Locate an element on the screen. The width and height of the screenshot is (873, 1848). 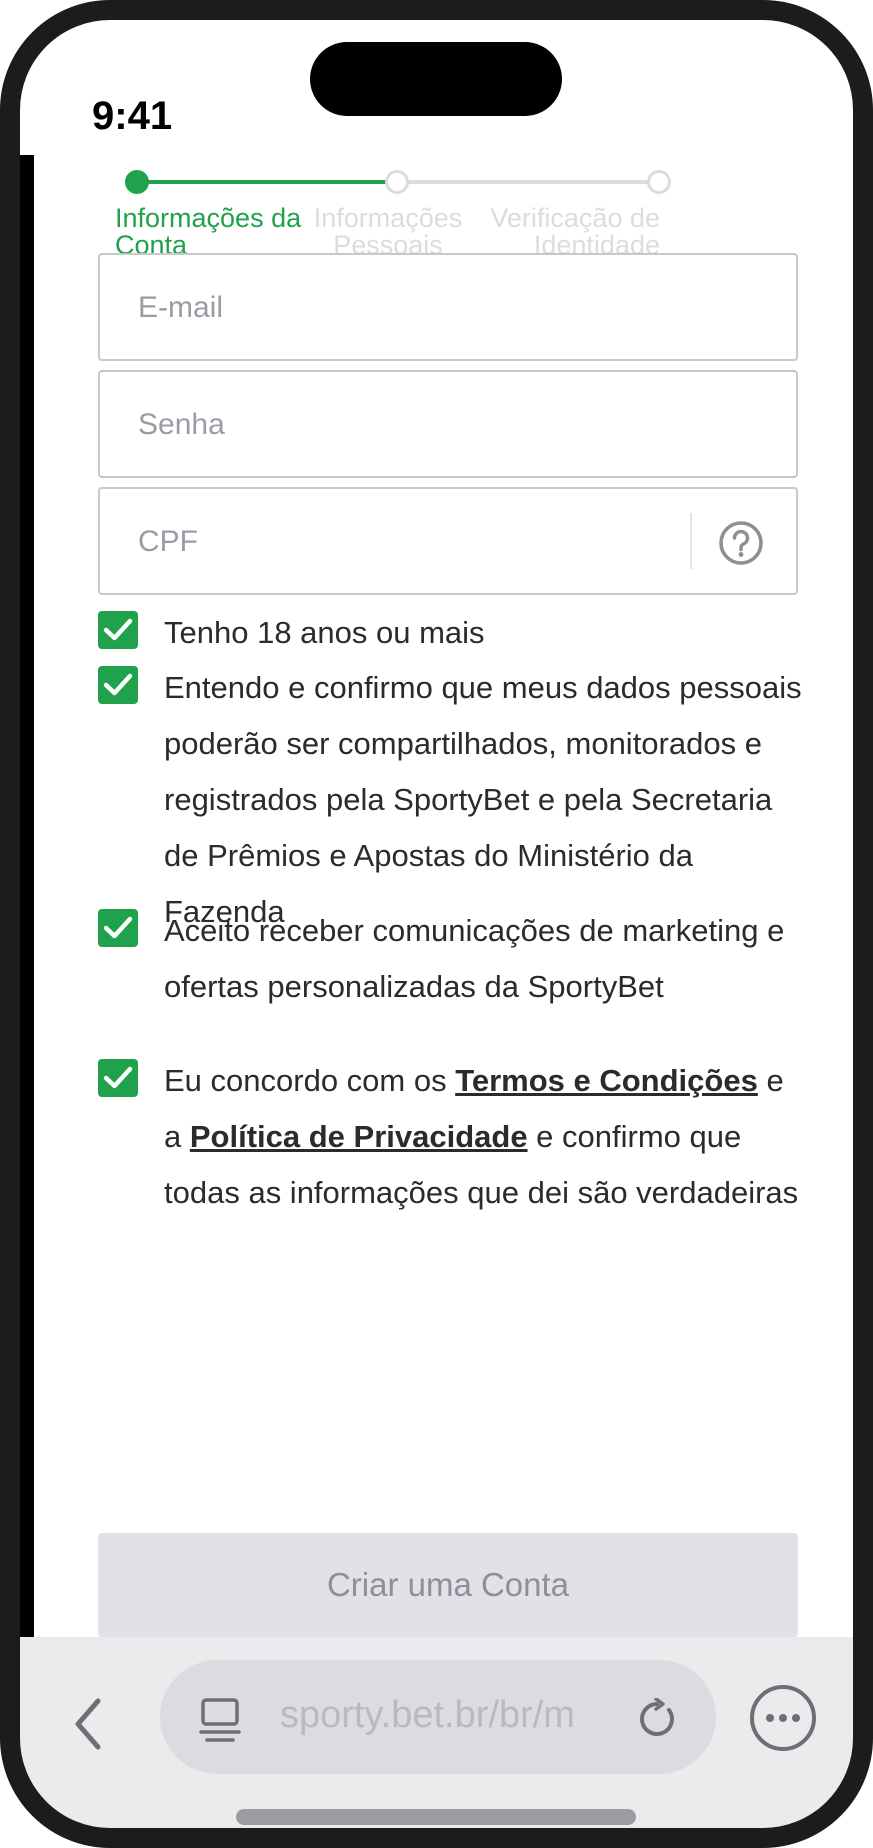
cpf-input is located at coordinates (418, 542).